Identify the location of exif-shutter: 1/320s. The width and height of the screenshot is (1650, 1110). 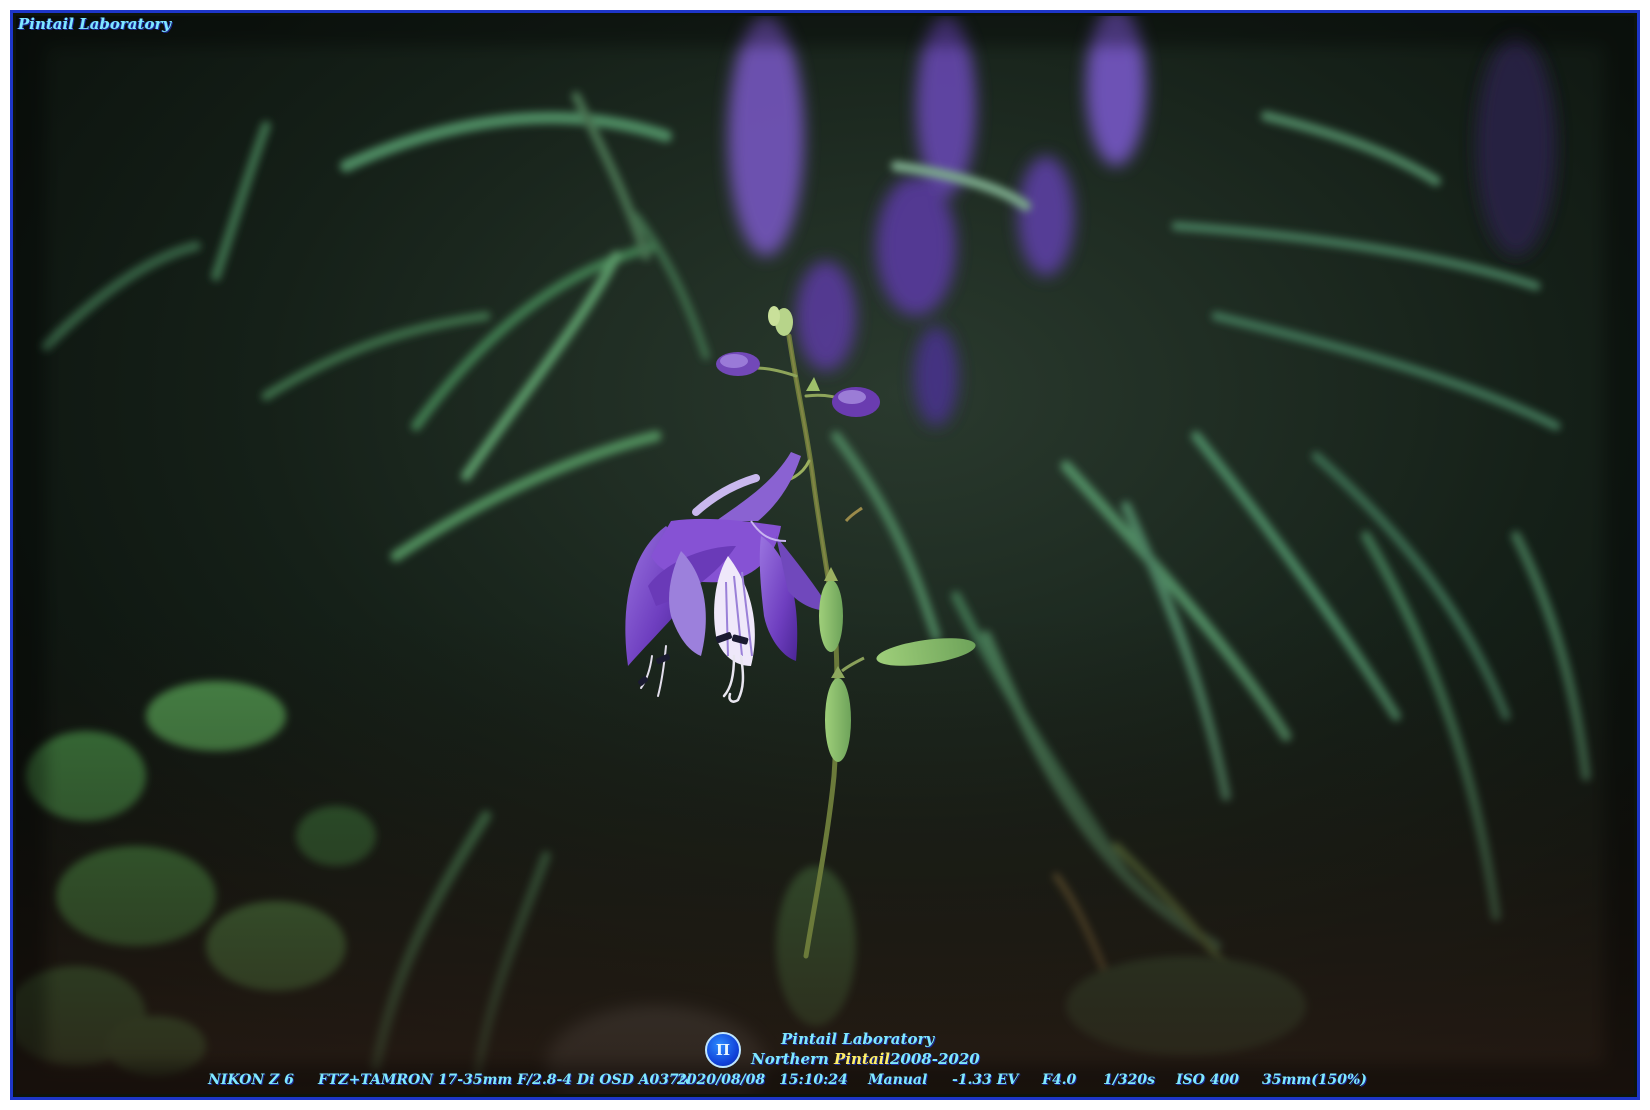
(1129, 1080).